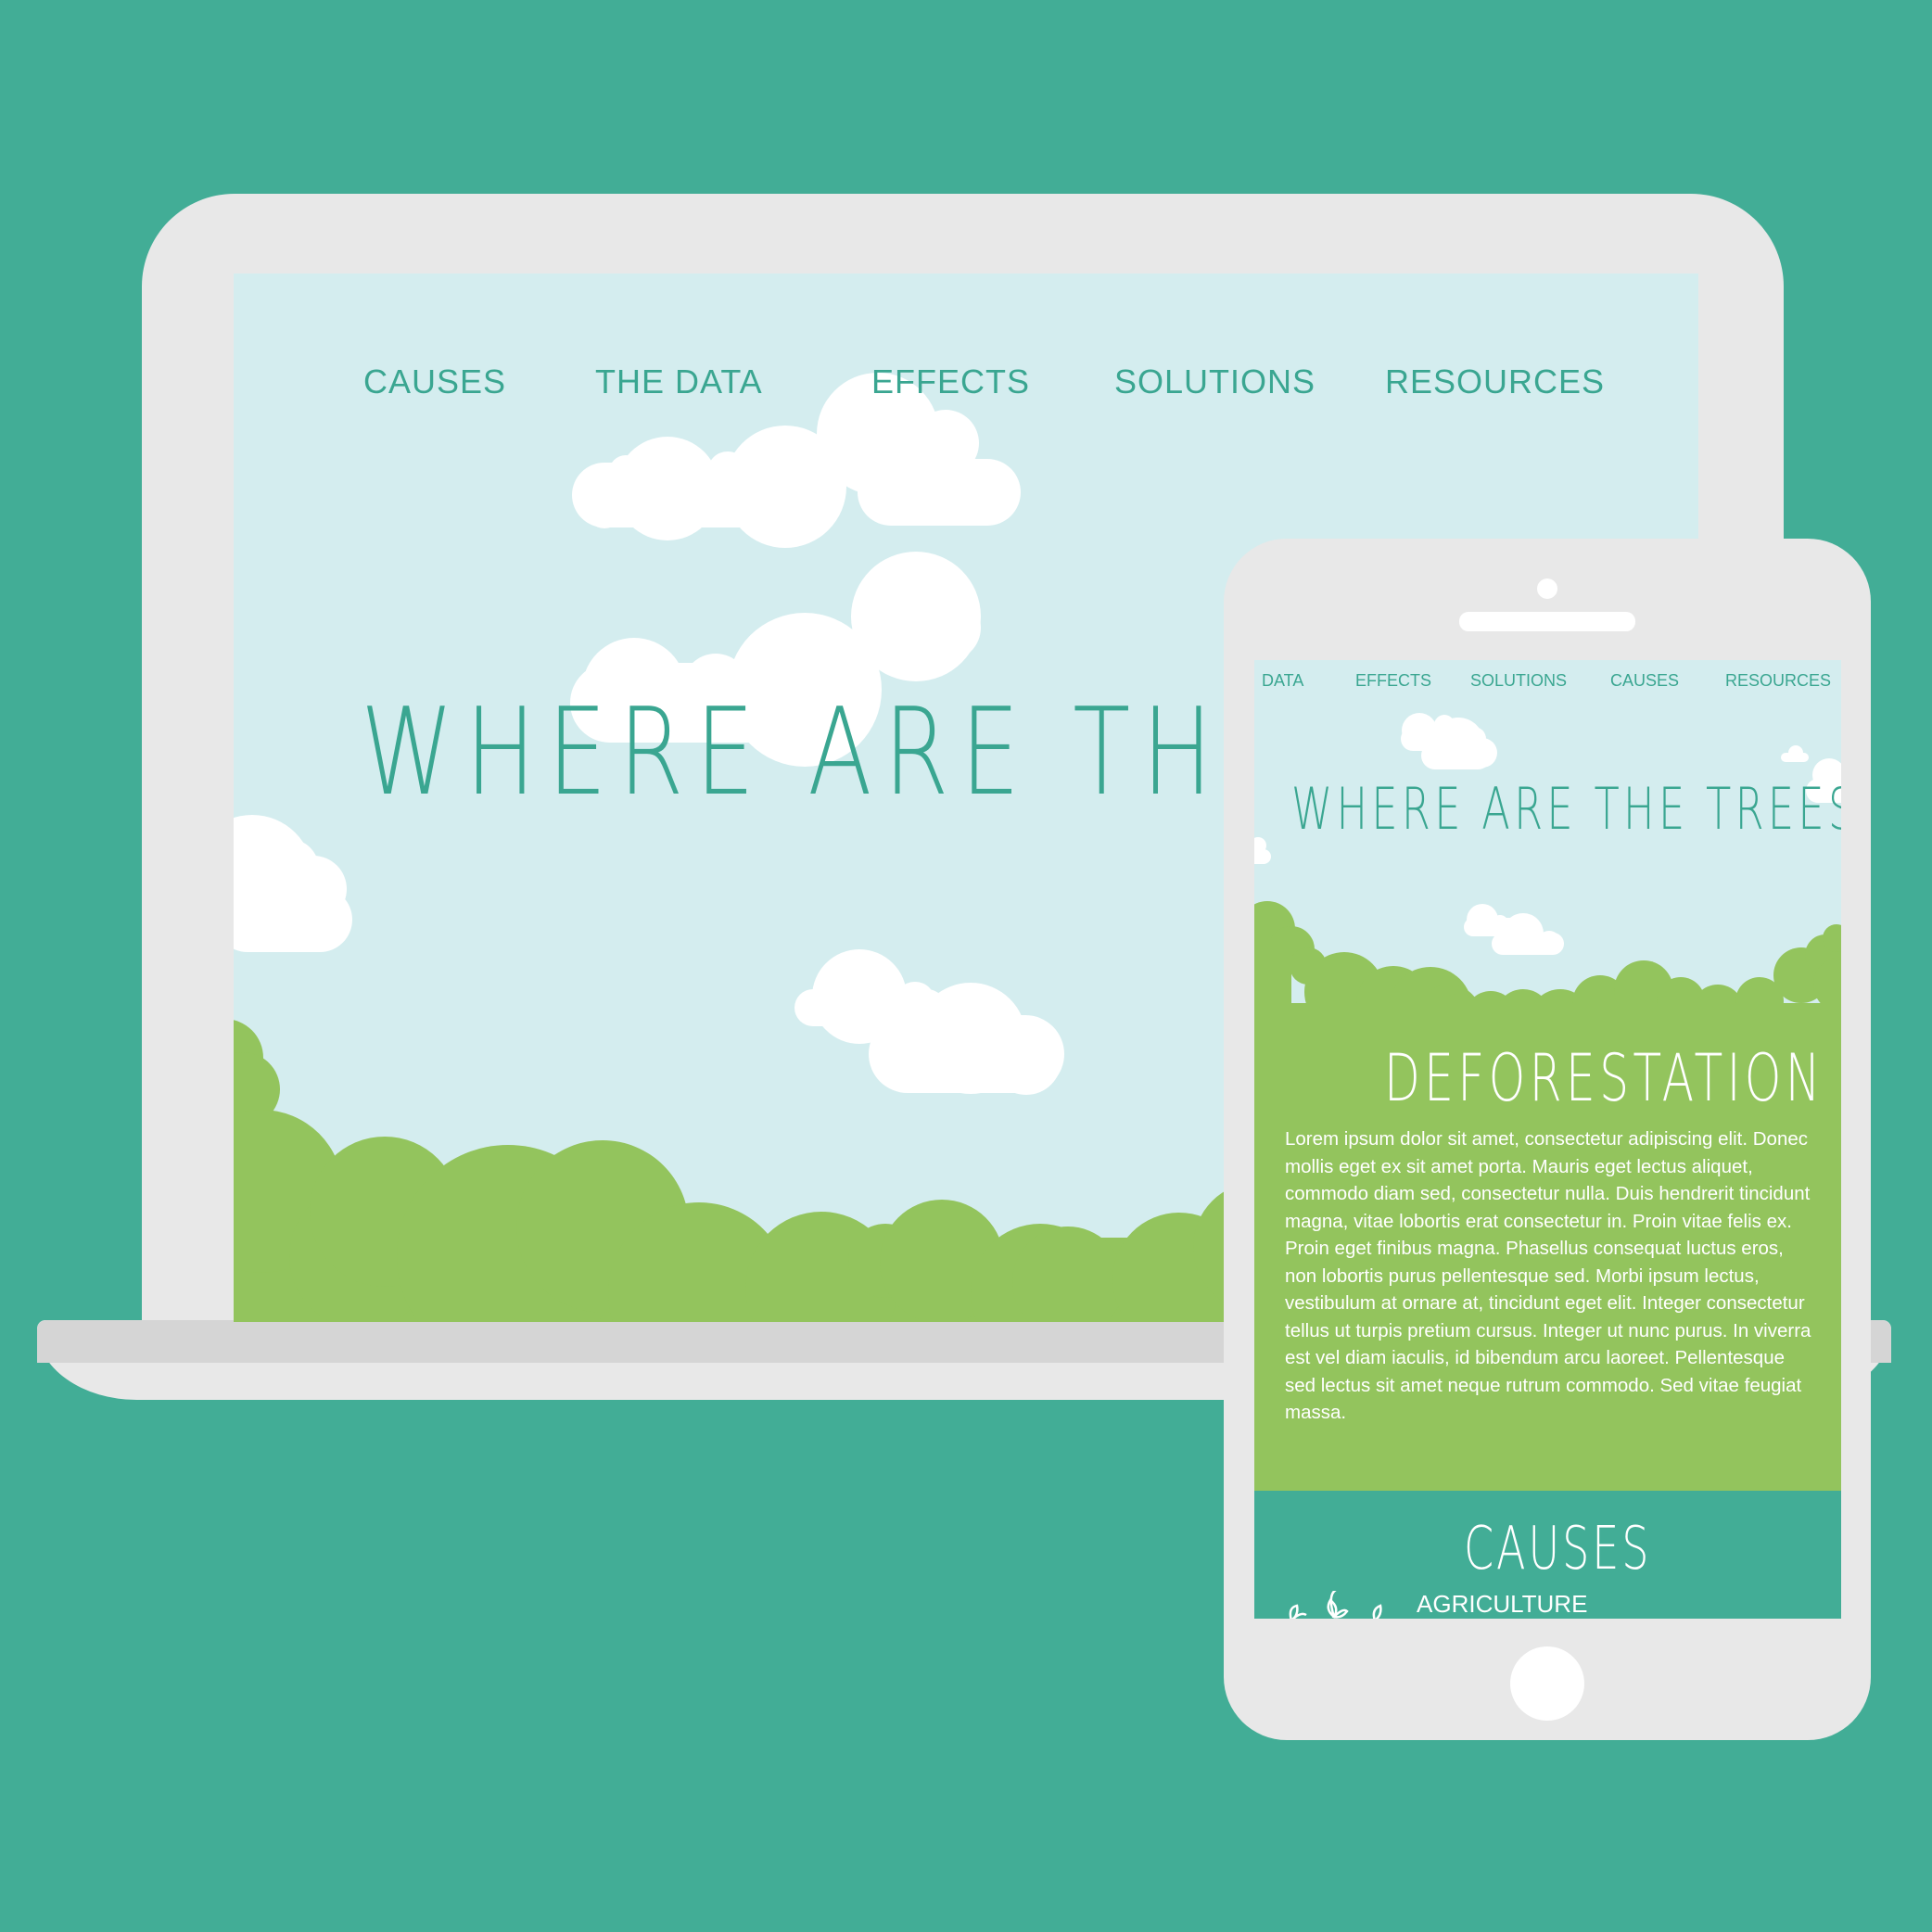 The width and height of the screenshot is (1932, 1932). Describe the element at coordinates (1547, 881) in the screenshot. I see `mobile-scenery` at that location.